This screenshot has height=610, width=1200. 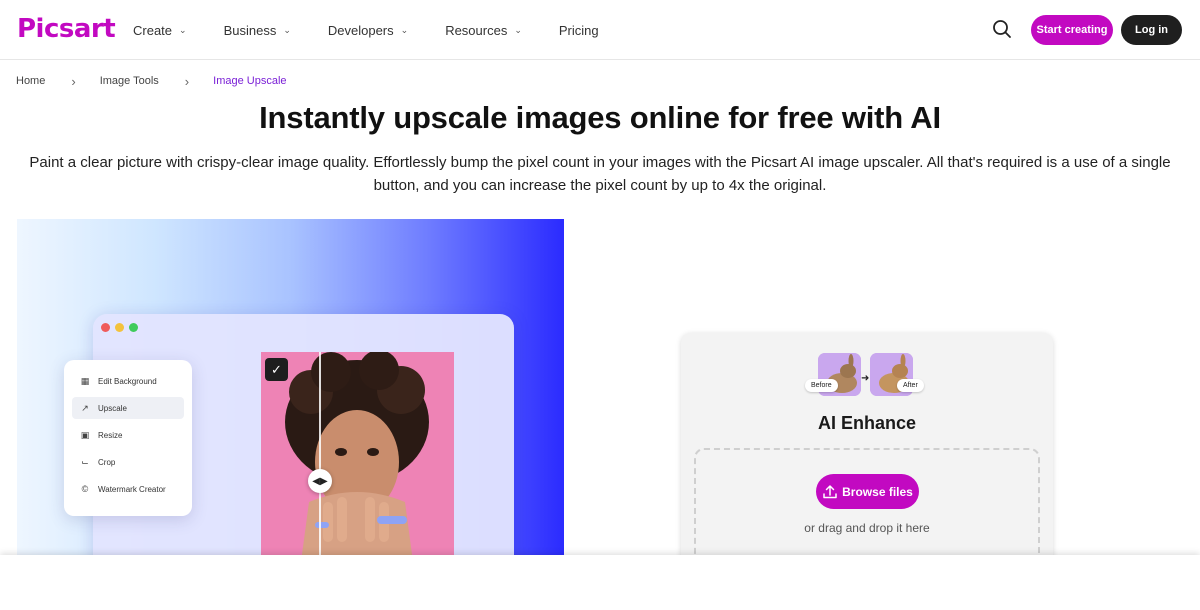 I want to click on compare-slider-handle: ◀▶, so click(x=320, y=481).